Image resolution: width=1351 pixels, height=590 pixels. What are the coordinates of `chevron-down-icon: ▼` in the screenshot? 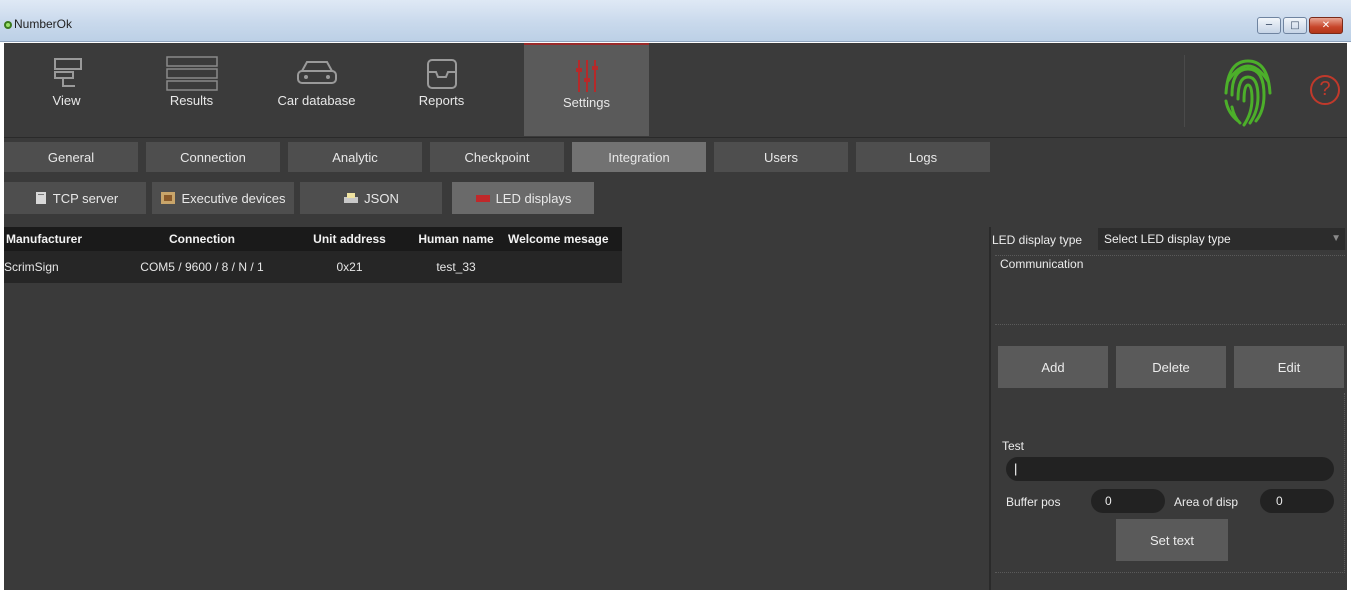 It's located at (1336, 238).